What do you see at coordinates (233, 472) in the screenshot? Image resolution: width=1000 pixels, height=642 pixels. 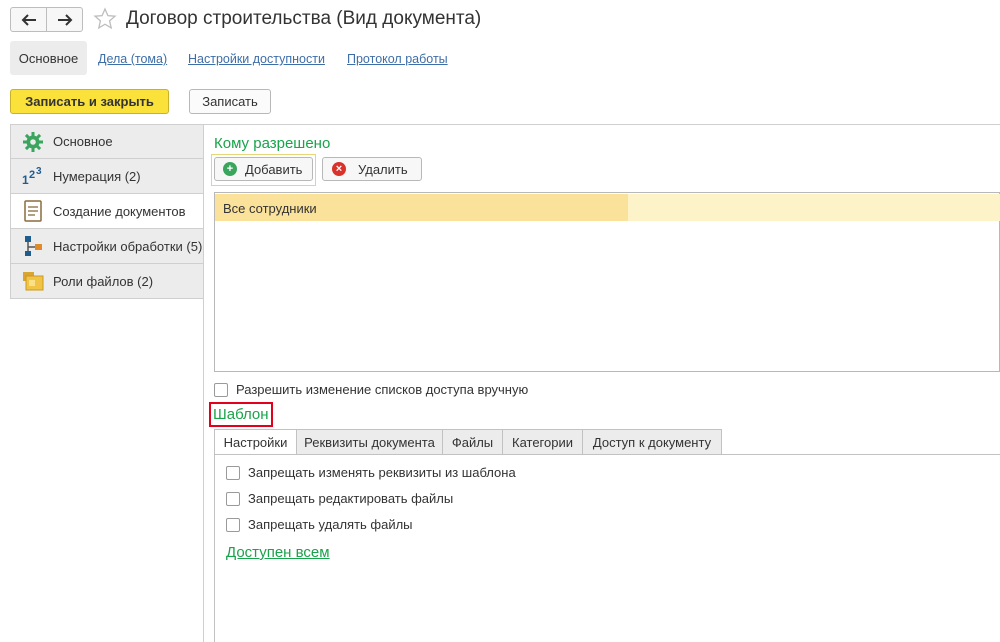 I see `forbid-change-attributes-checkbox` at bounding box center [233, 472].